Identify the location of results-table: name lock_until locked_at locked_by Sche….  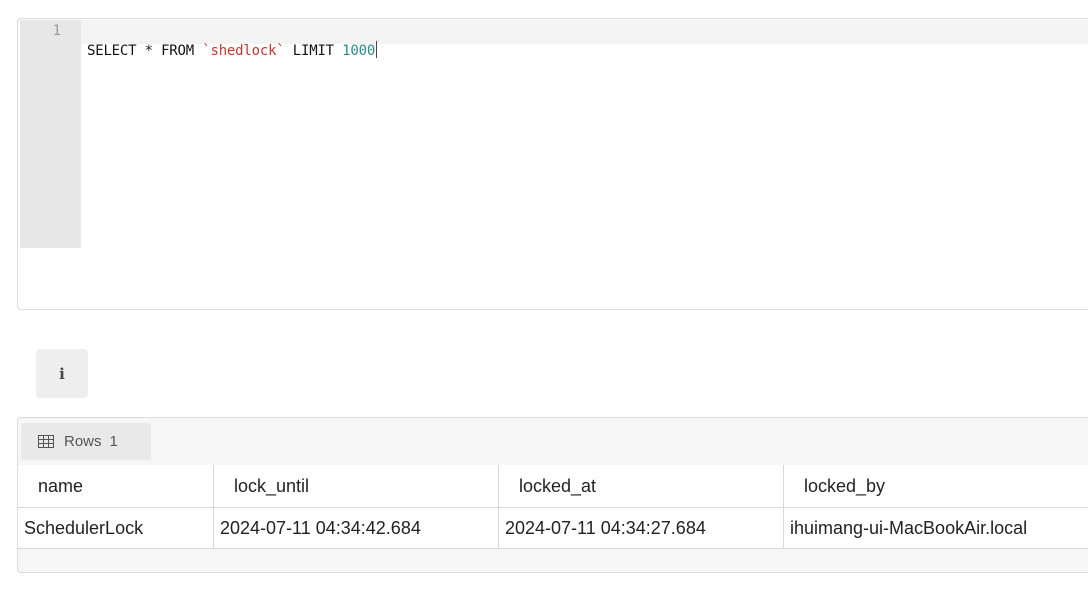
(553, 507).